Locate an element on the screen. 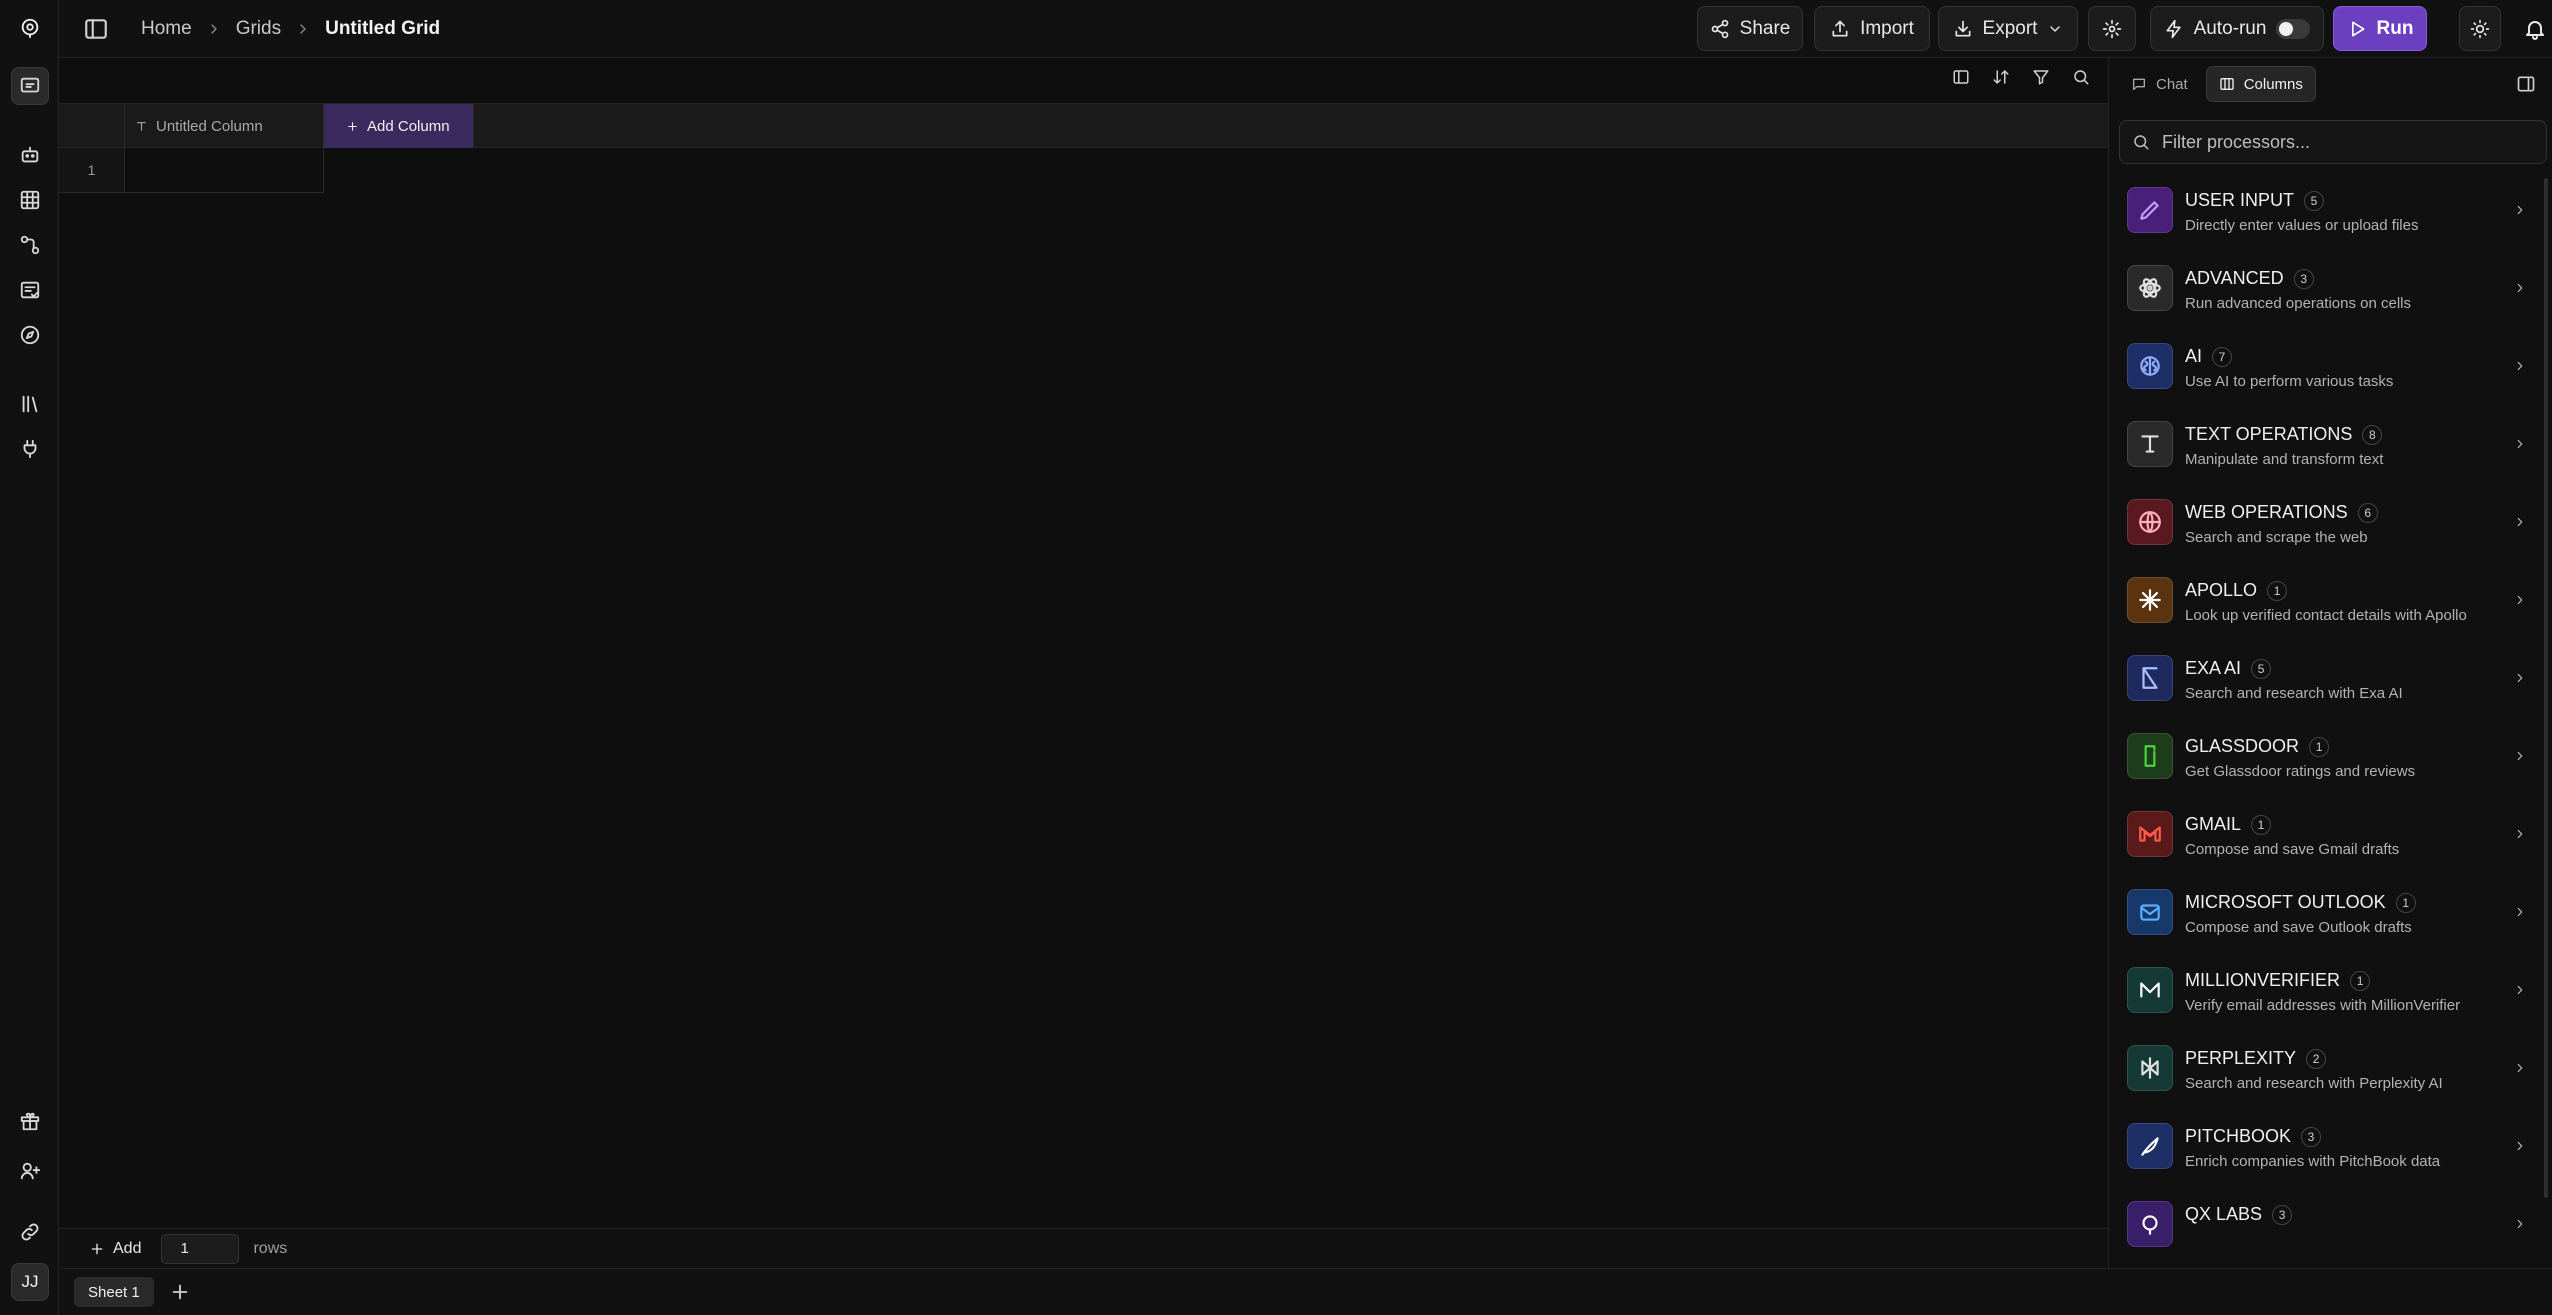 This screenshot has height=1315, width=2552. processor-item: QX LABS 3 is located at coordinates (2330, 1224).